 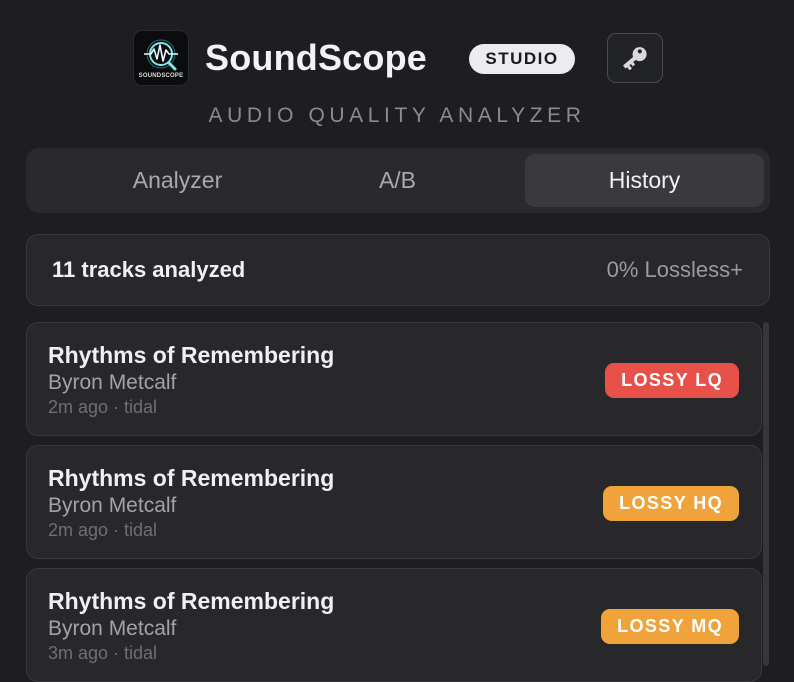 What do you see at coordinates (316, 57) in the screenshot?
I see `app-title: SoundScope` at bounding box center [316, 57].